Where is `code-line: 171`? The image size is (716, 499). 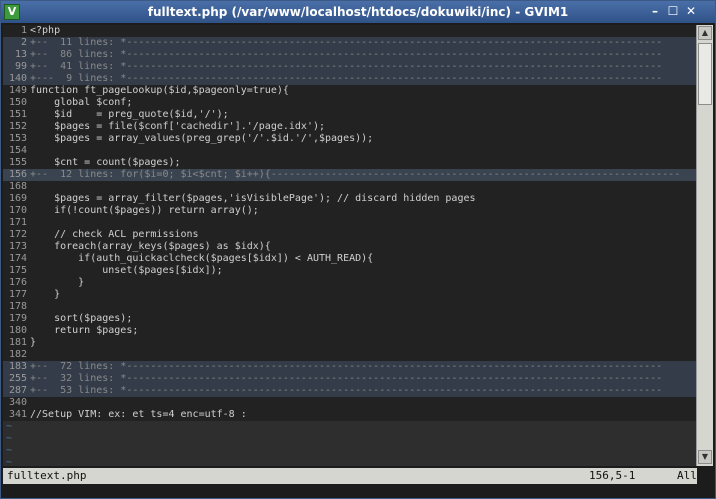
code-line: 171 is located at coordinates (350, 223).